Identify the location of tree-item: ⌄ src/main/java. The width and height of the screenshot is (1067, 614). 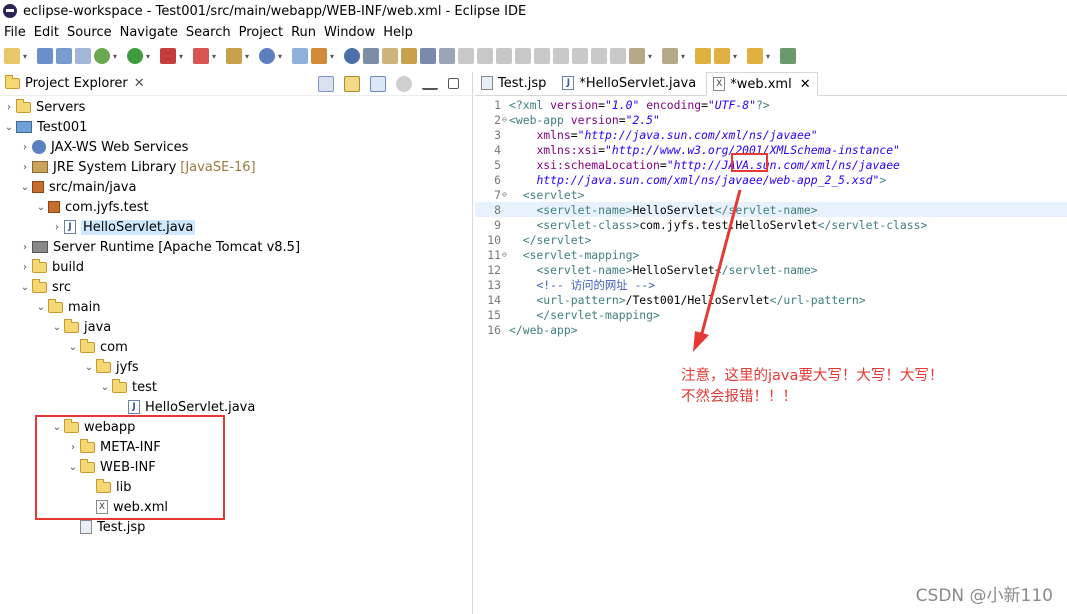
(77, 187).